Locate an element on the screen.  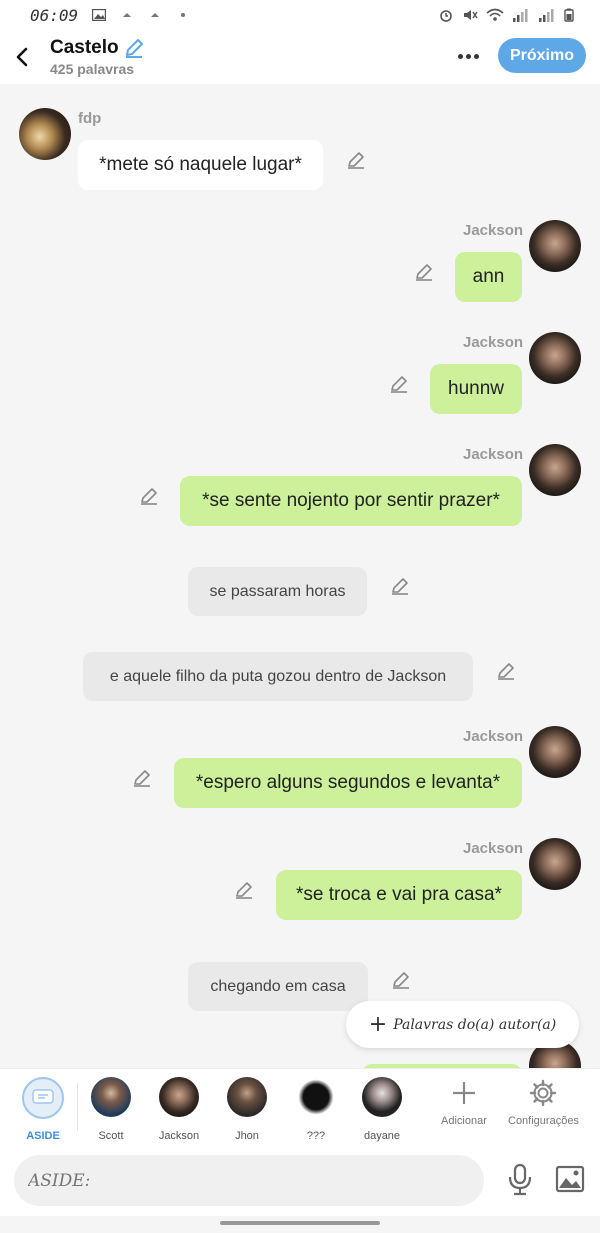
image-gallery-icon is located at coordinates (570, 1179).